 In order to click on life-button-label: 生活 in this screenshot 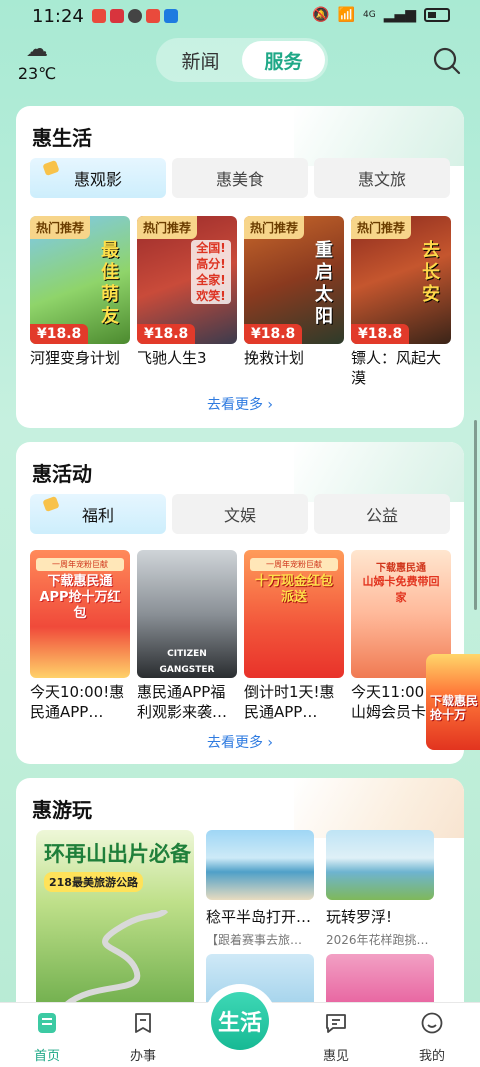, I will do `click(240, 1021)`.